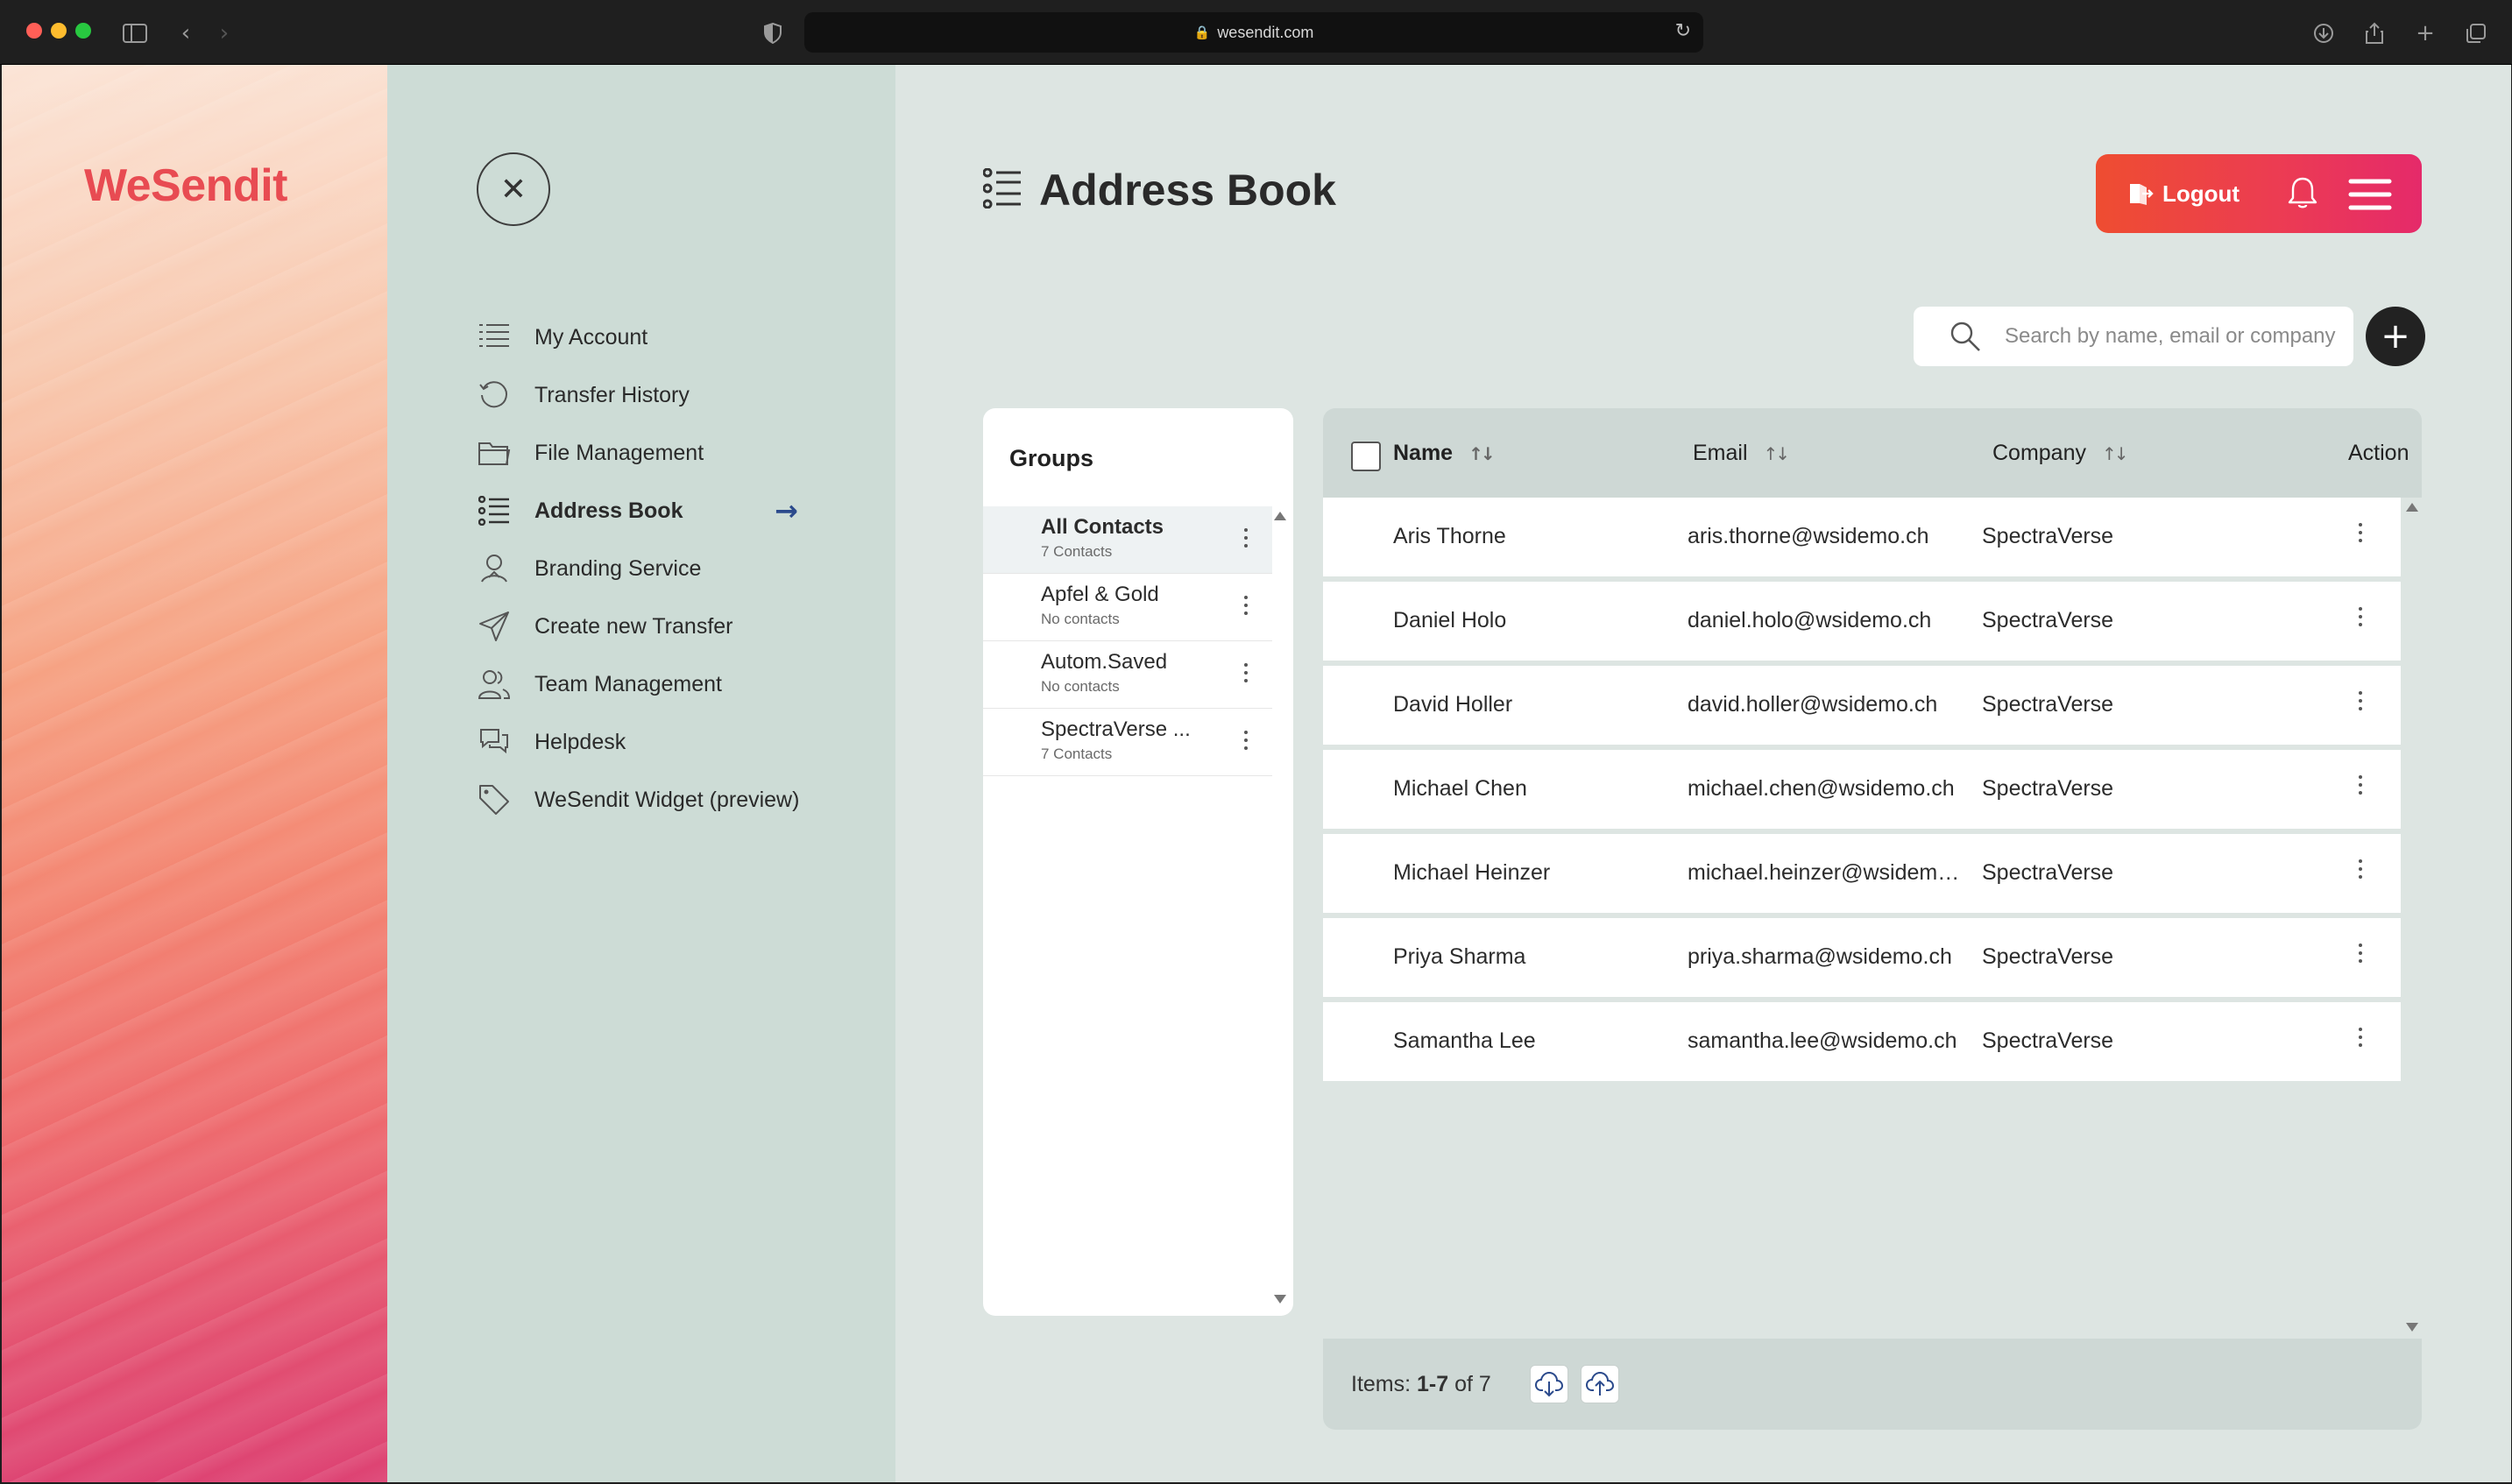 The width and height of the screenshot is (2512, 1484). I want to click on group-item-autom-saved: Autom.Saved No contacts, so click(1127, 675).